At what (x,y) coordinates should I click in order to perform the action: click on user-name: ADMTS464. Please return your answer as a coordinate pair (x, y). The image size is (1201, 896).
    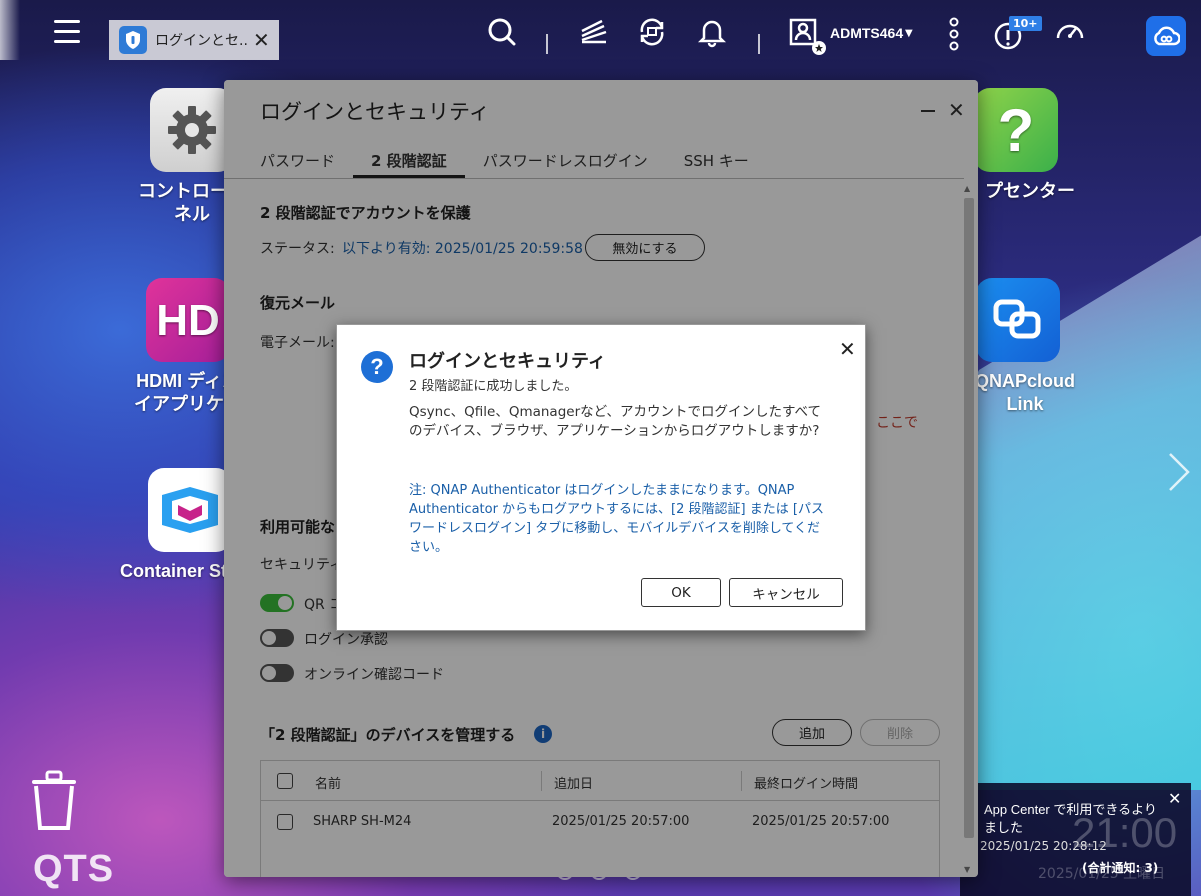
    Looking at the image, I should click on (866, 33).